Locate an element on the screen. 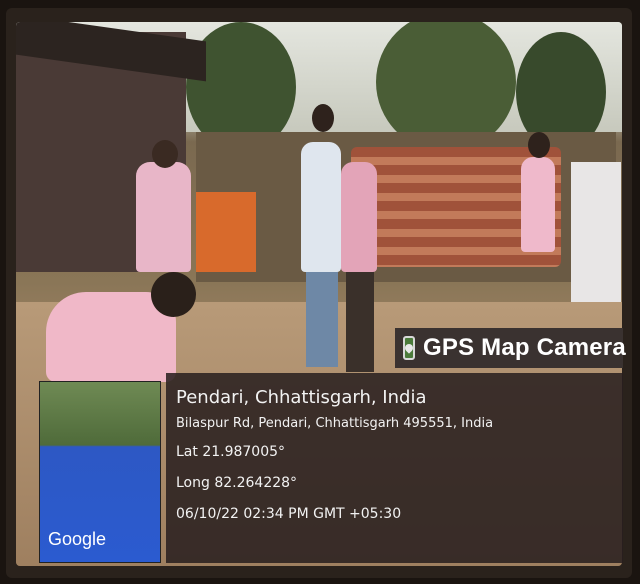 This screenshot has height=584, width=640. longitude: Long 82.264228° is located at coordinates (237, 483).